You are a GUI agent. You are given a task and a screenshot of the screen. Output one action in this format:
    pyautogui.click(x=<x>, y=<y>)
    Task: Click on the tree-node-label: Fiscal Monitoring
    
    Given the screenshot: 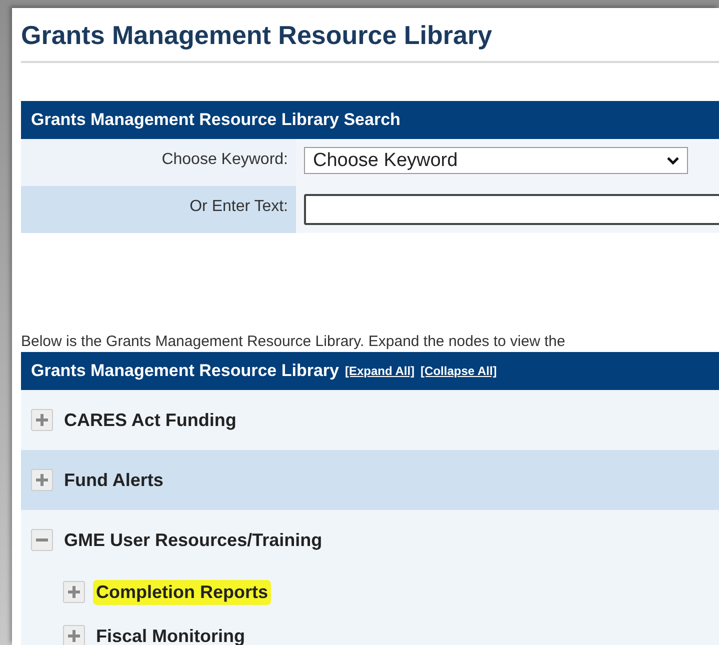 What is the action you would take?
    pyautogui.click(x=170, y=634)
    